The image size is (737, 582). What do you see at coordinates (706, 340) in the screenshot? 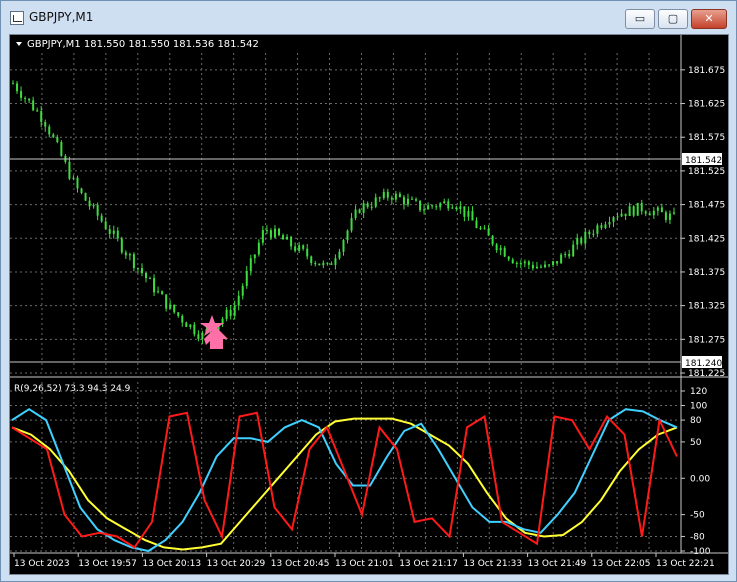
I see `price-tick-label: 181.275` at bounding box center [706, 340].